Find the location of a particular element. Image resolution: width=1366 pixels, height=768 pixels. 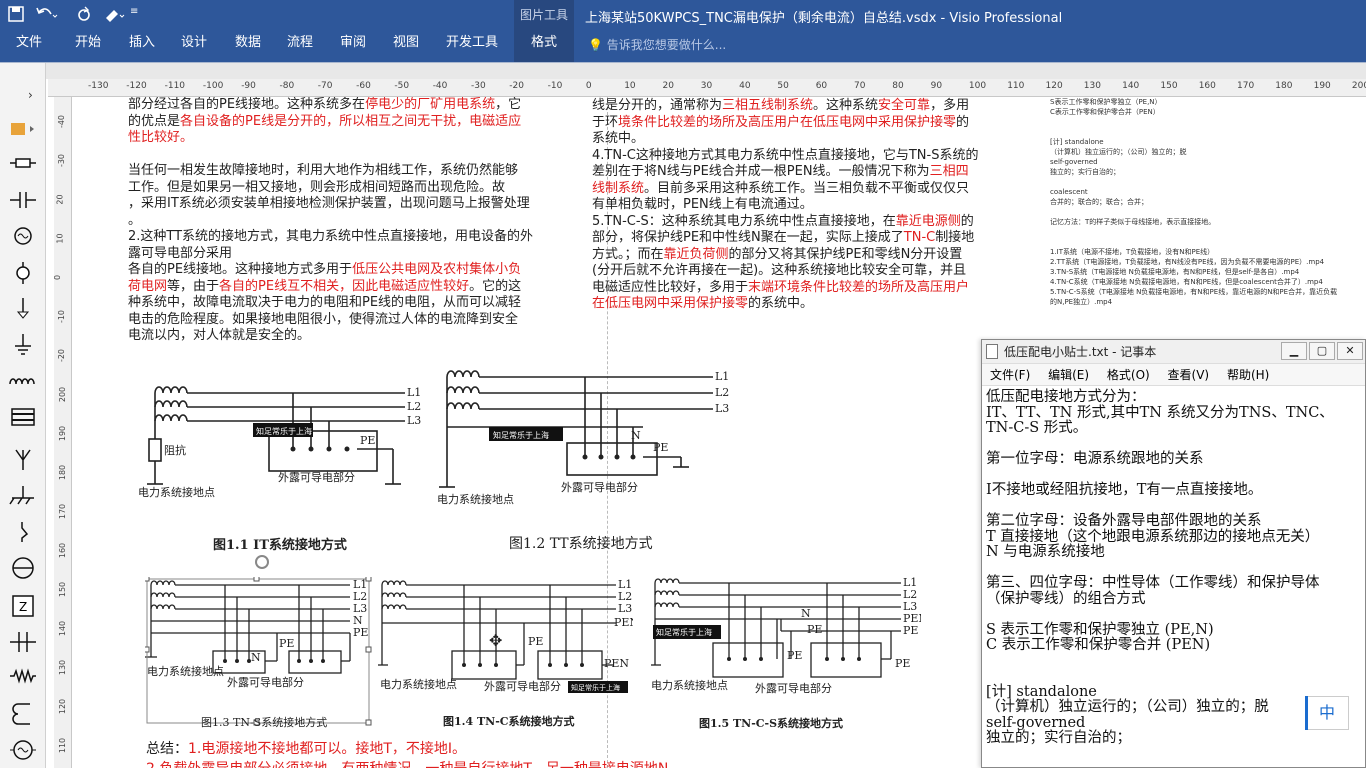

menu-view: 查看(V) is located at coordinates (1189, 375).